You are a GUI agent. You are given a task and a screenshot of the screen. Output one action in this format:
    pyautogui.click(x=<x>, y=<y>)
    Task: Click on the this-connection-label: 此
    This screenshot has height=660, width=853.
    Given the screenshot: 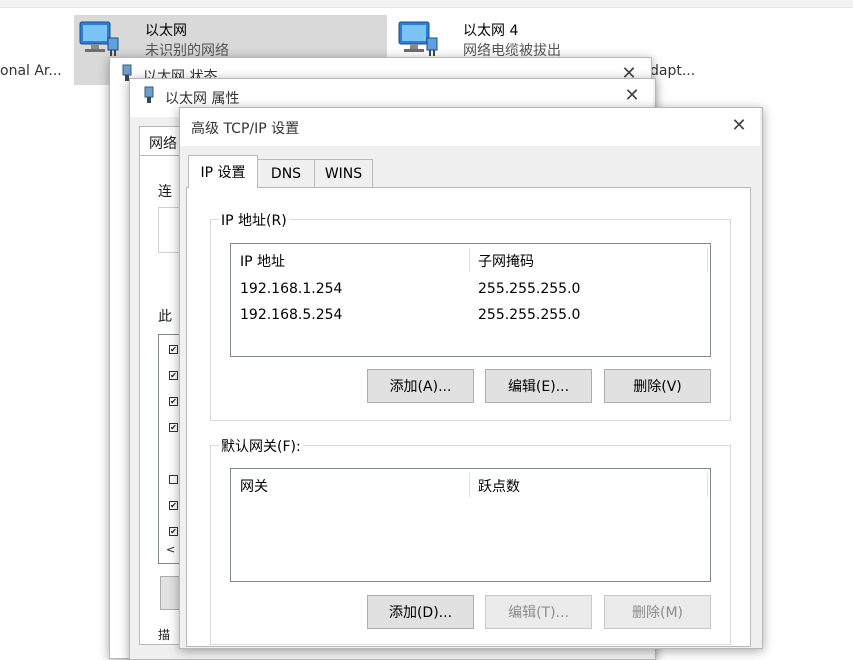 What is the action you would take?
    pyautogui.click(x=165, y=317)
    